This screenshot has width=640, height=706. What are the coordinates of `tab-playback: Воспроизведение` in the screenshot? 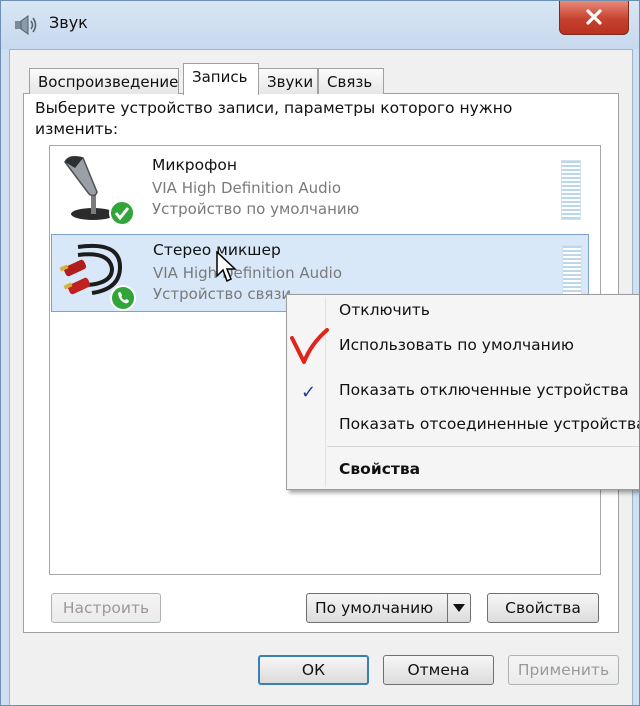 It's located at (104, 81).